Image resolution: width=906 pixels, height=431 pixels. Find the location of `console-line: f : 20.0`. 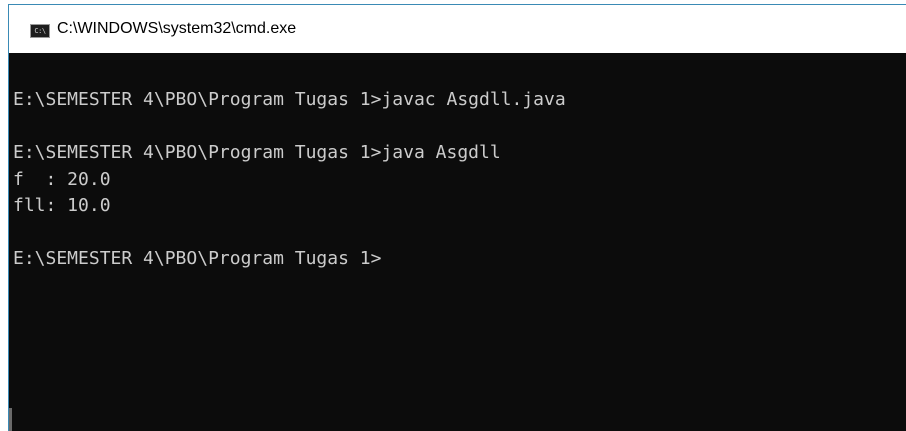

console-line: f : 20.0 is located at coordinates (62, 179).